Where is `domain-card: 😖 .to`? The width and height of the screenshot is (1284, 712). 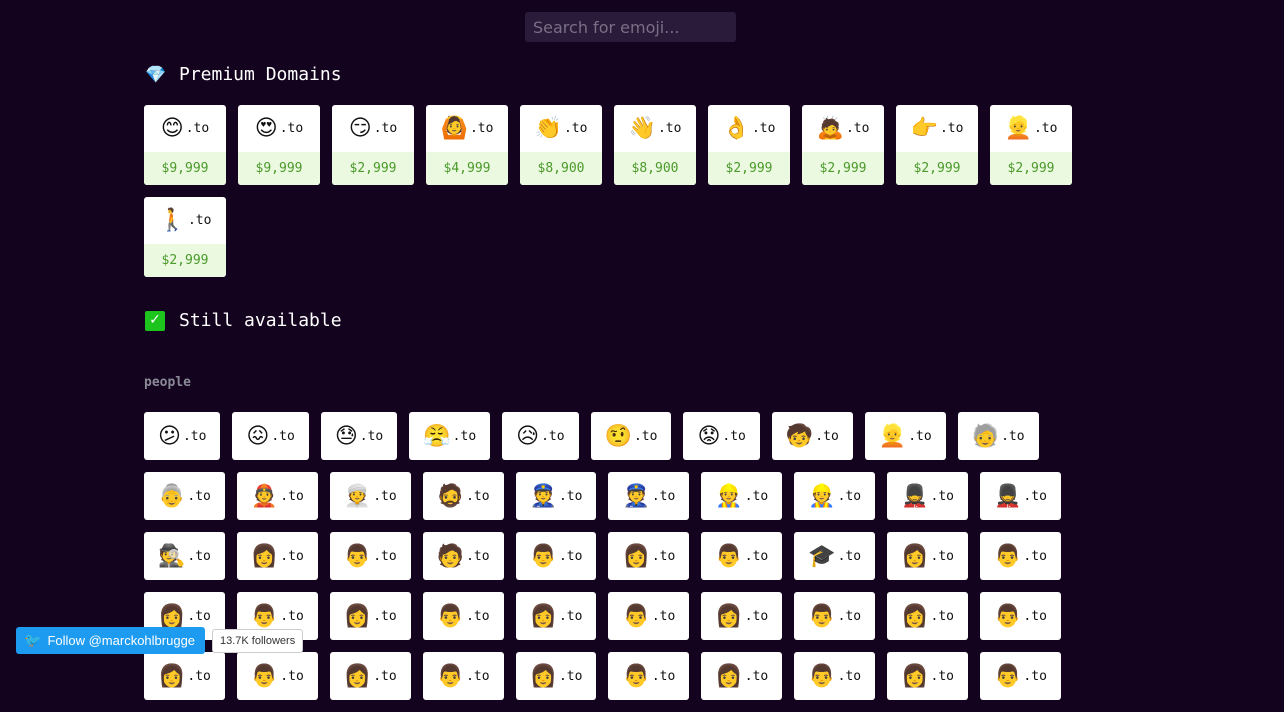
domain-card: 😖 .to is located at coordinates (270, 436).